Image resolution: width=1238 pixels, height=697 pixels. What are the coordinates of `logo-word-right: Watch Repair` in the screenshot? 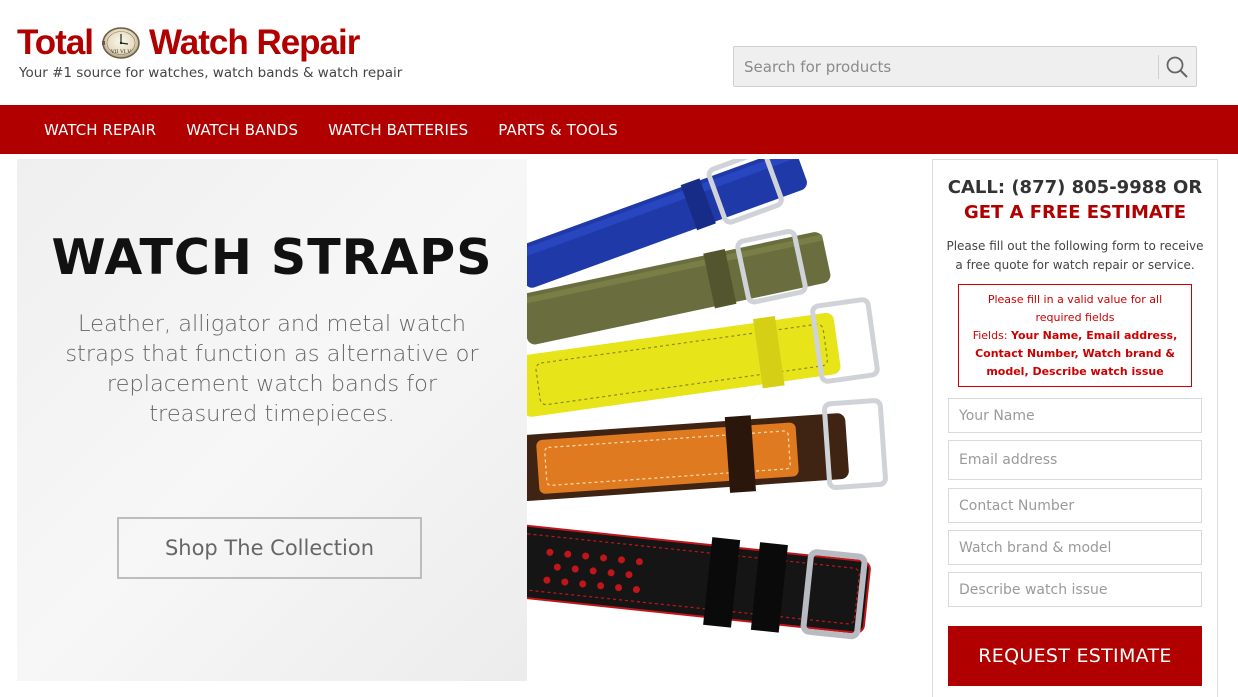 It's located at (254, 42).